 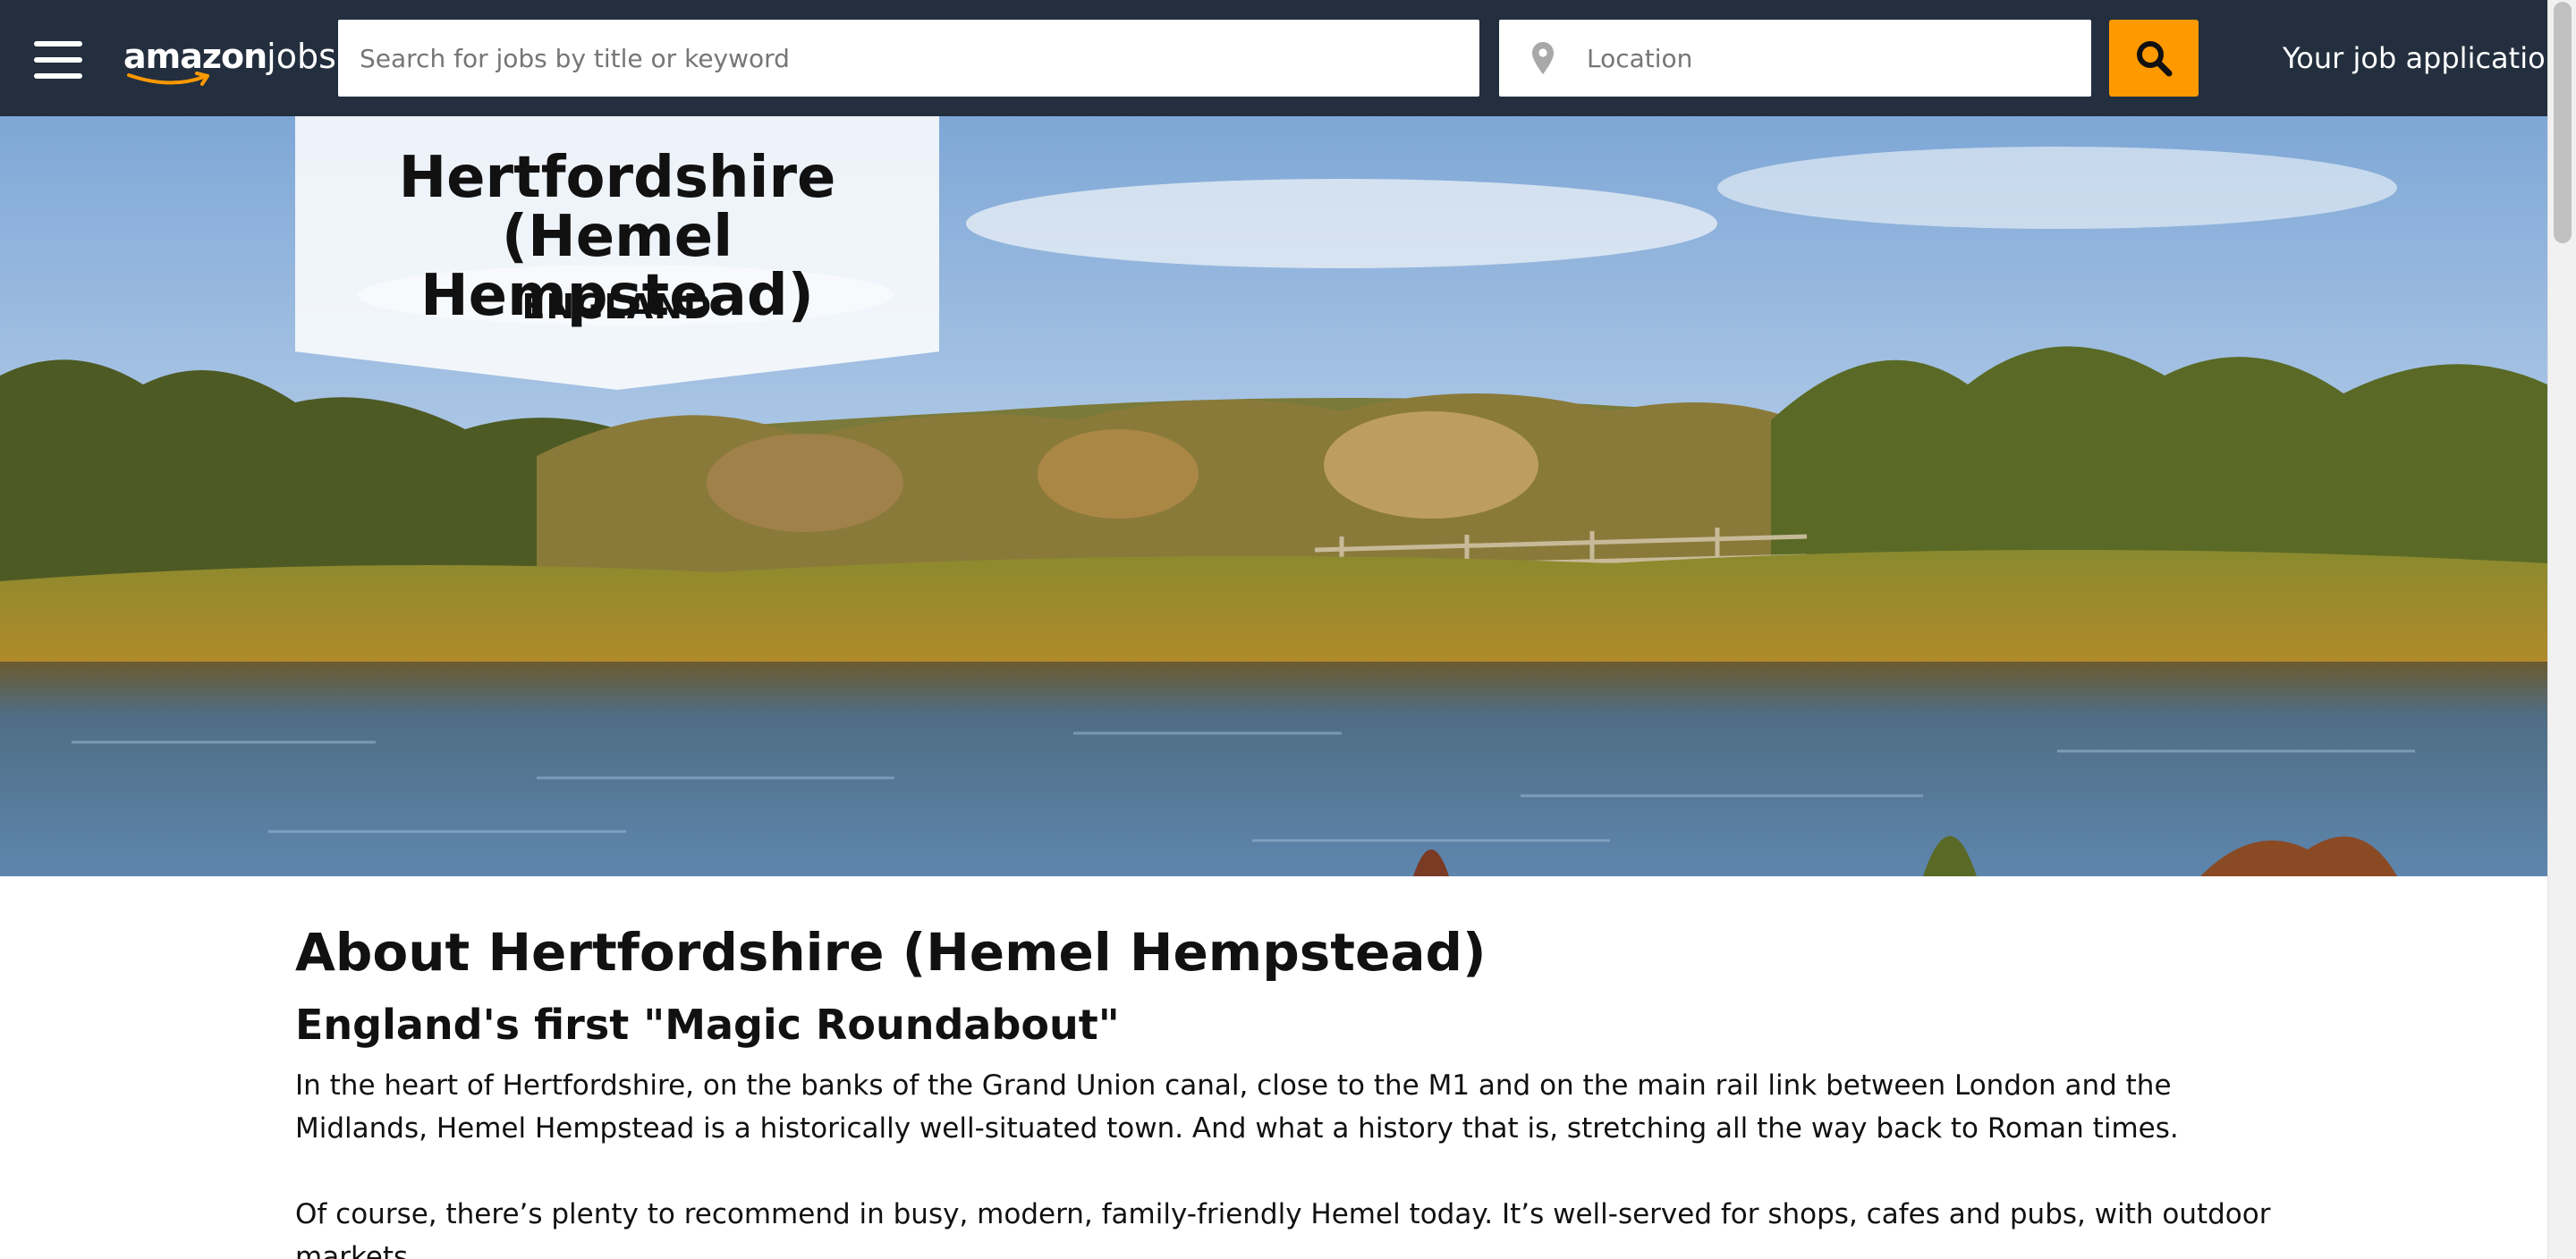 I want to click on location-country: ENGLAND, so click(x=617, y=306).